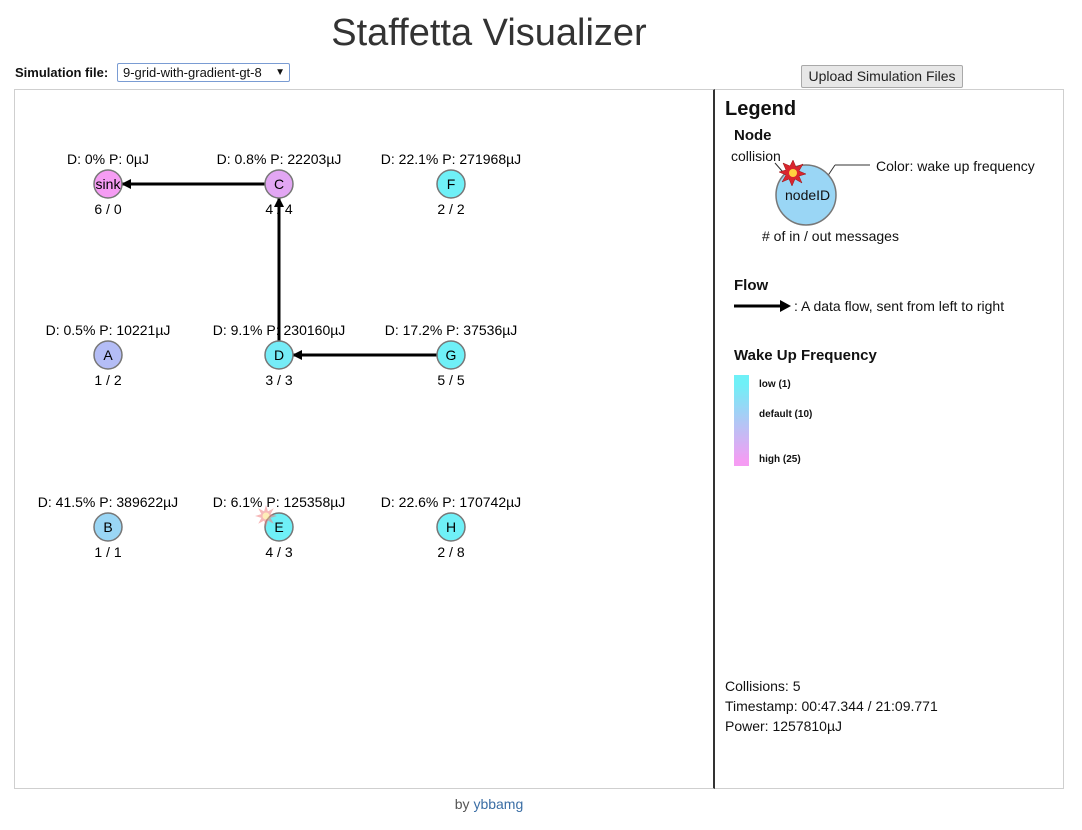 The height and width of the screenshot is (830, 1082). I want to click on collisions-count: Collisions: 5, so click(763, 686).